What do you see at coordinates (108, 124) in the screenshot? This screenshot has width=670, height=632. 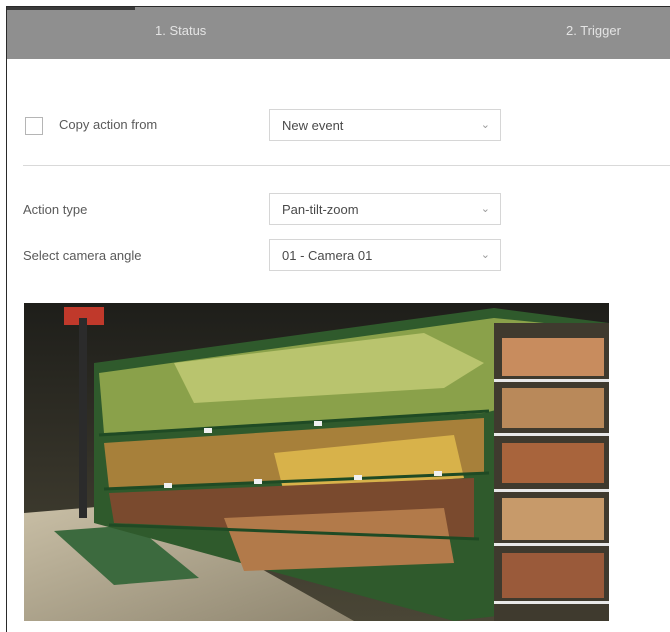 I see `copy-action-label: Copy action from` at bounding box center [108, 124].